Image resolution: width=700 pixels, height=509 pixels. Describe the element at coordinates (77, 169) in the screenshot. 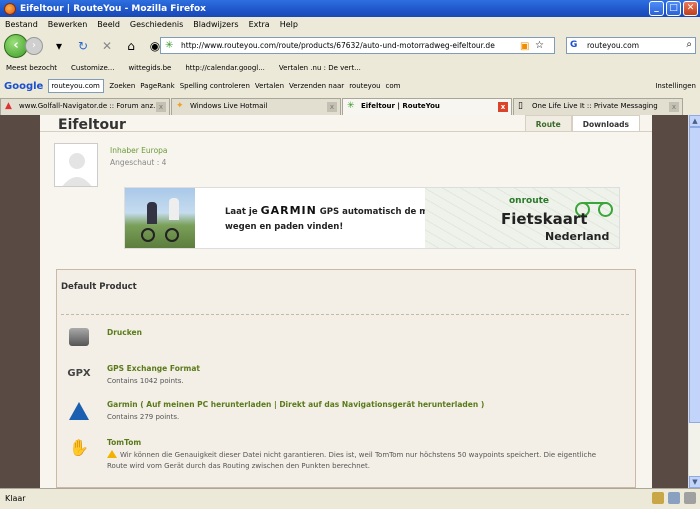

I see `person-silhouette-icon` at that location.